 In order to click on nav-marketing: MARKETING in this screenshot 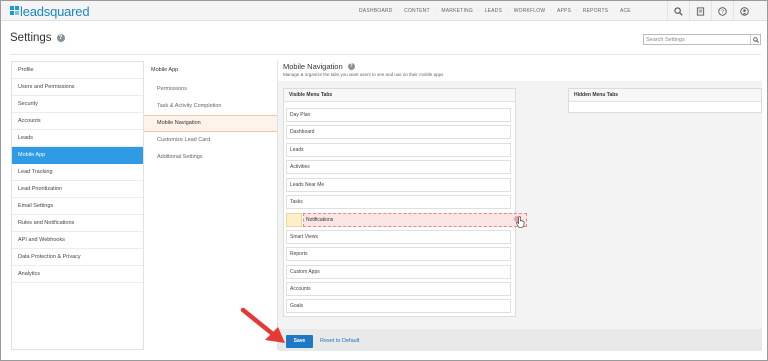, I will do `click(457, 11)`.